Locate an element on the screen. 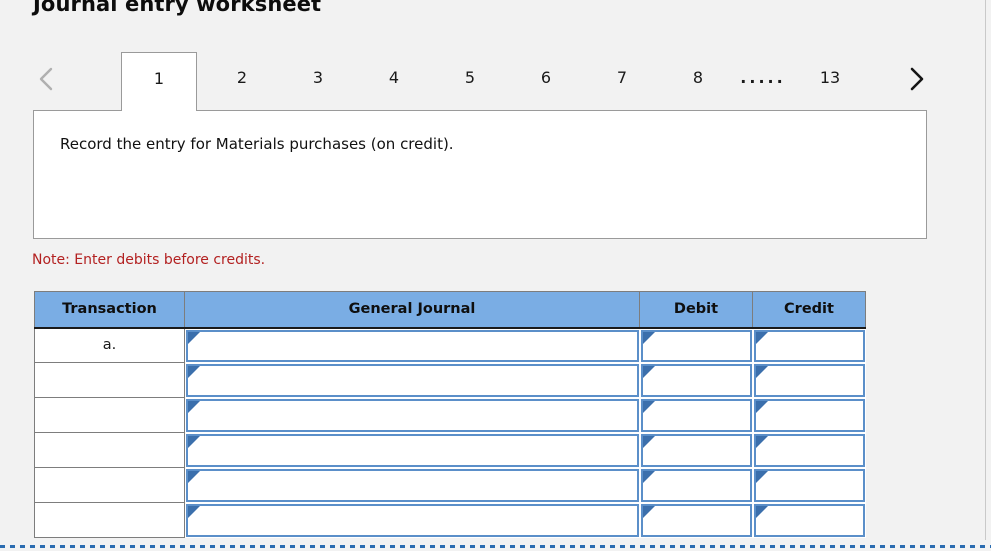 The image size is (991, 551). chevron-left-icon is located at coordinates (46, 79).